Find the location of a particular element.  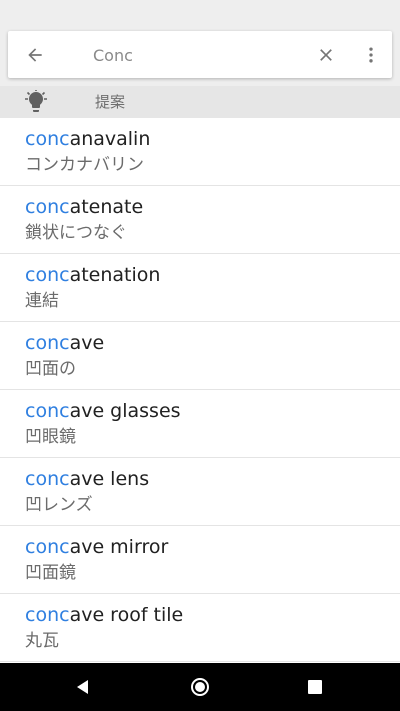

result-word-rest: ave is located at coordinates (87, 343).